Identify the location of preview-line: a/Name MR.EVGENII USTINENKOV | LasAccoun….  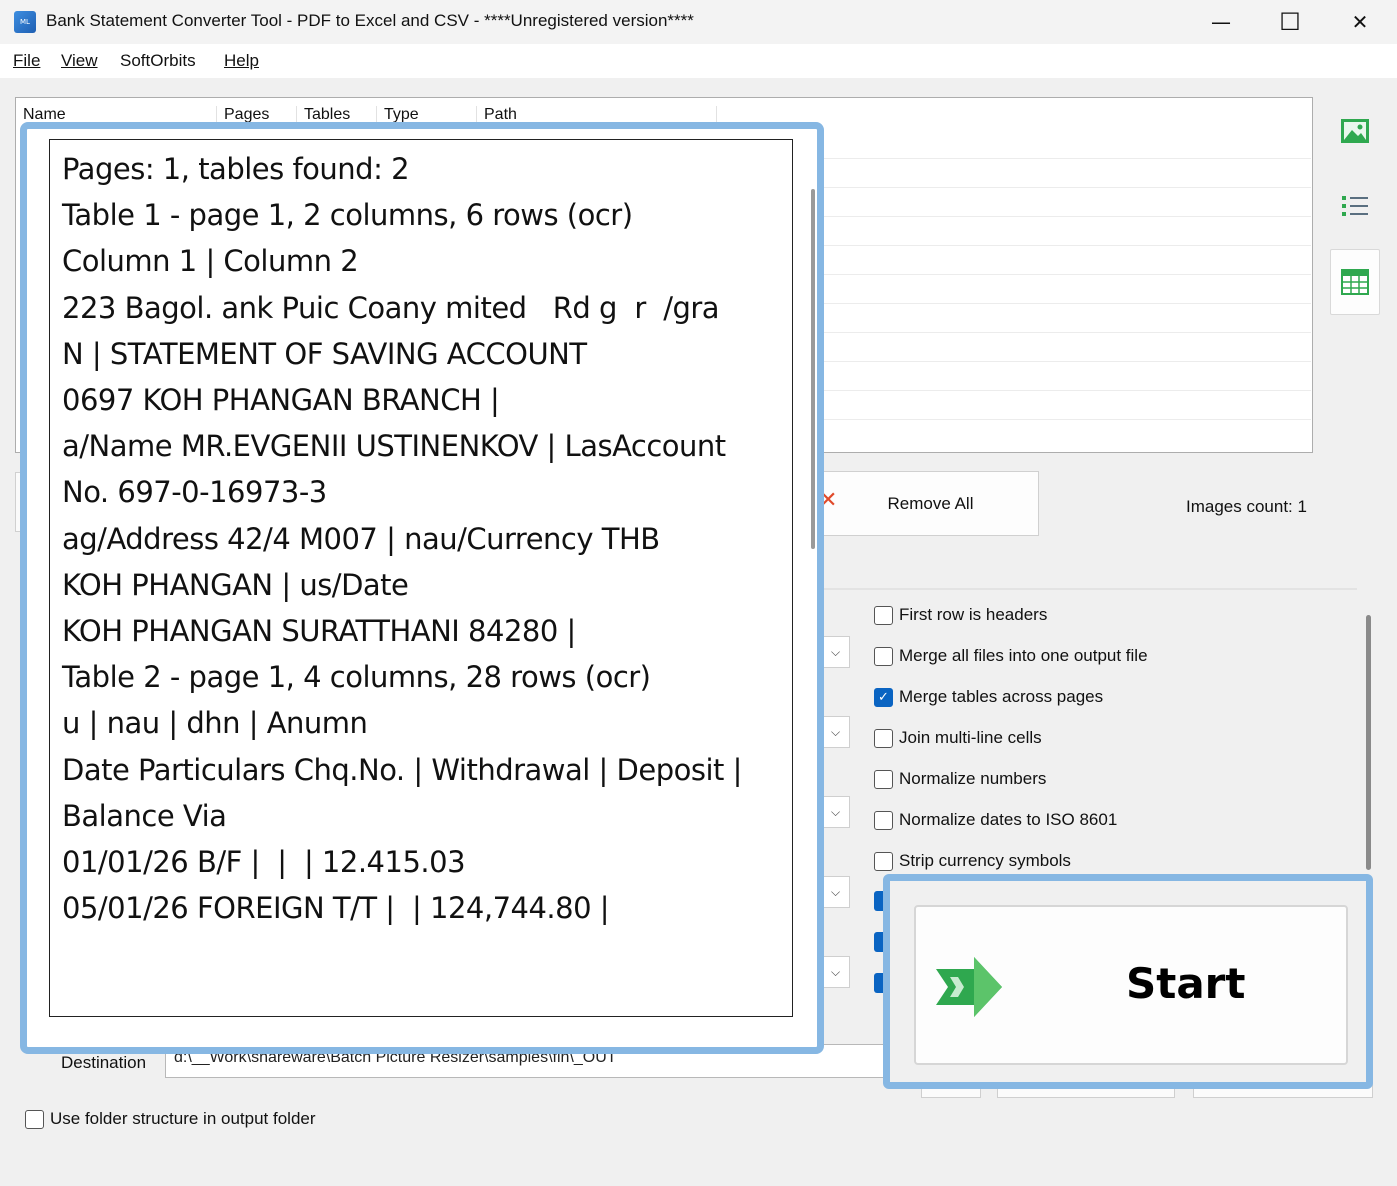
(394, 446).